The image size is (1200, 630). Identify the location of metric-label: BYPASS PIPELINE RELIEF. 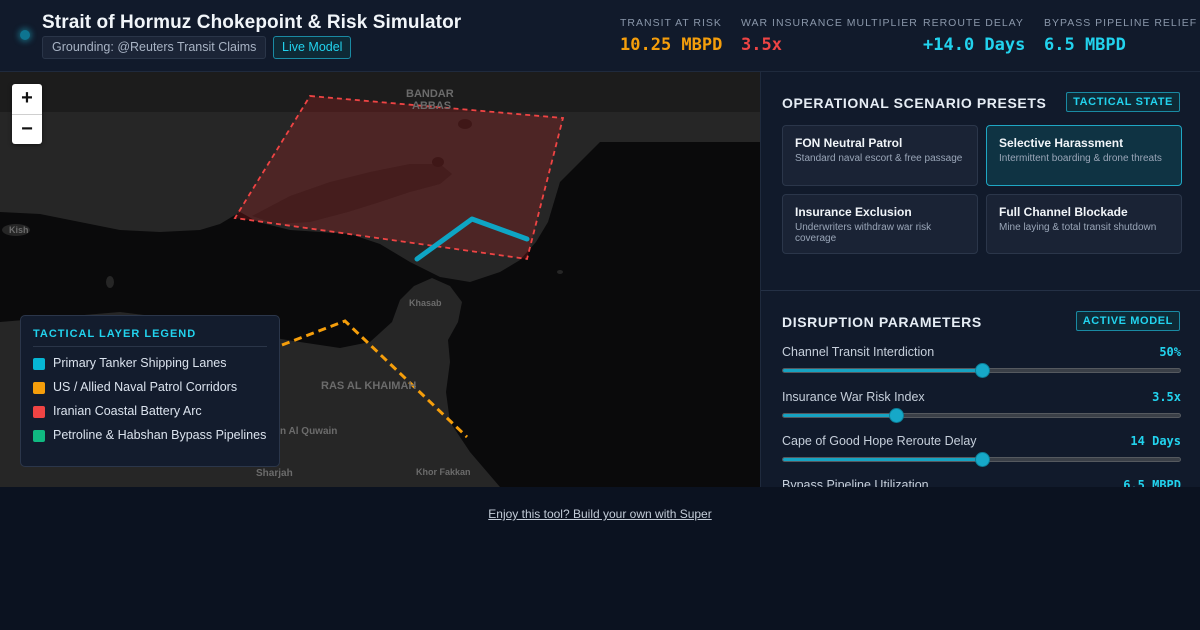
(1121, 23).